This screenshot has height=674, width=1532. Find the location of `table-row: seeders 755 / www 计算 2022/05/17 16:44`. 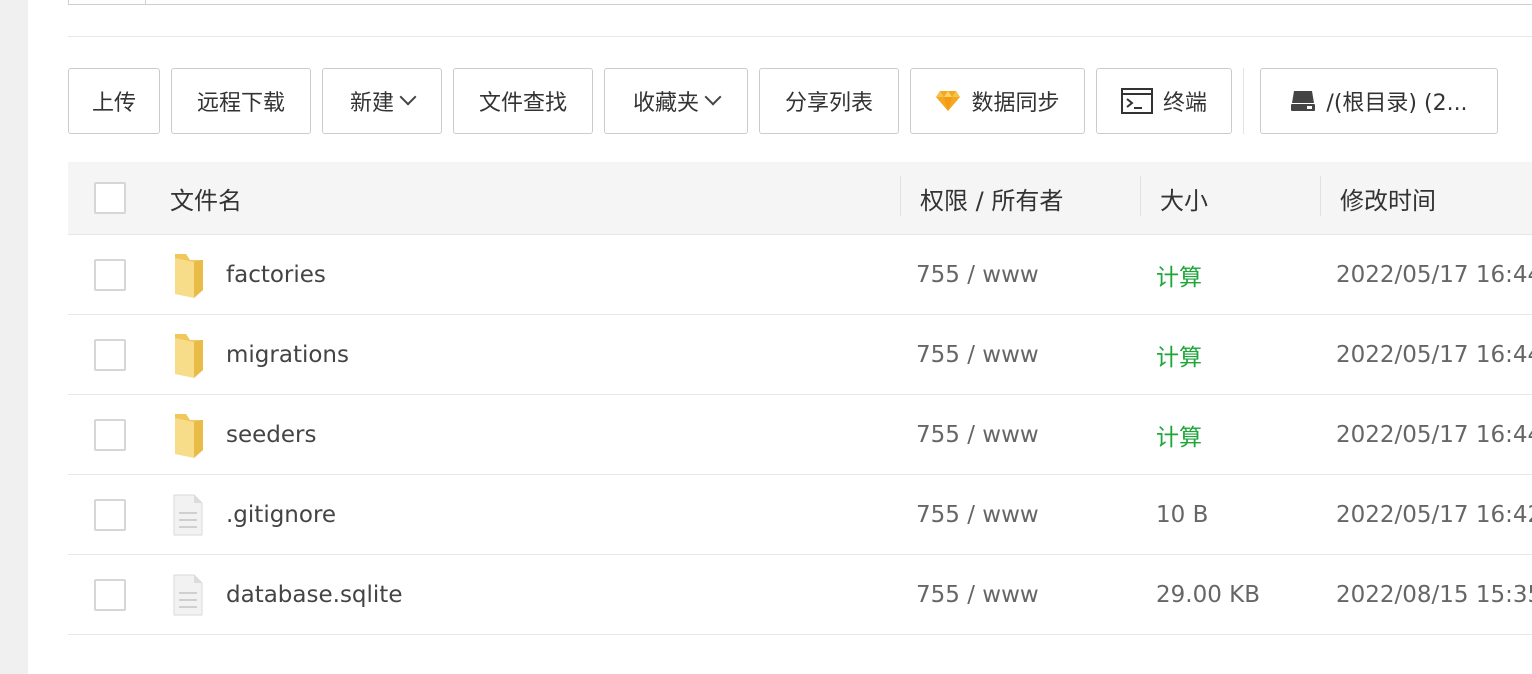

table-row: seeders 755 / www 计算 2022/05/17 16:44 is located at coordinates (800, 435).